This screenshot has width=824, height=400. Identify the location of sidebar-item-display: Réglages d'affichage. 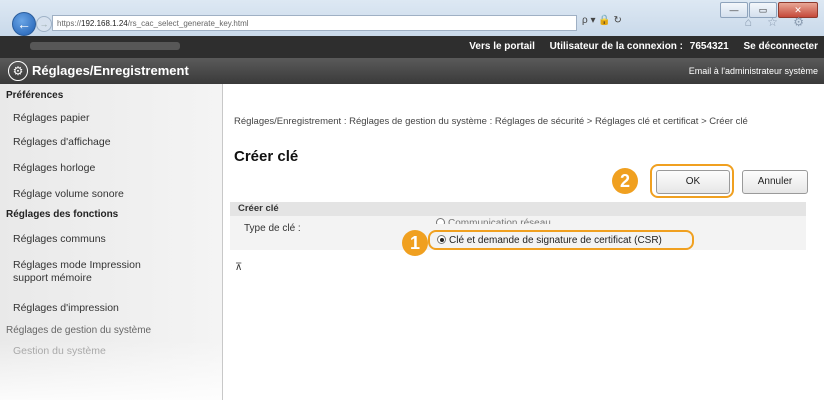
(111, 142).